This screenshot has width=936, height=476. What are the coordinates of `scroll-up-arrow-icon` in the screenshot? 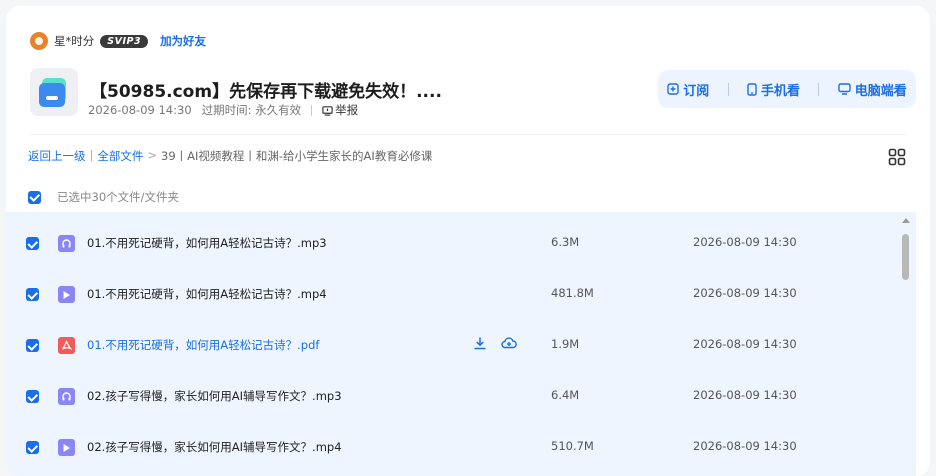 It's located at (906, 220).